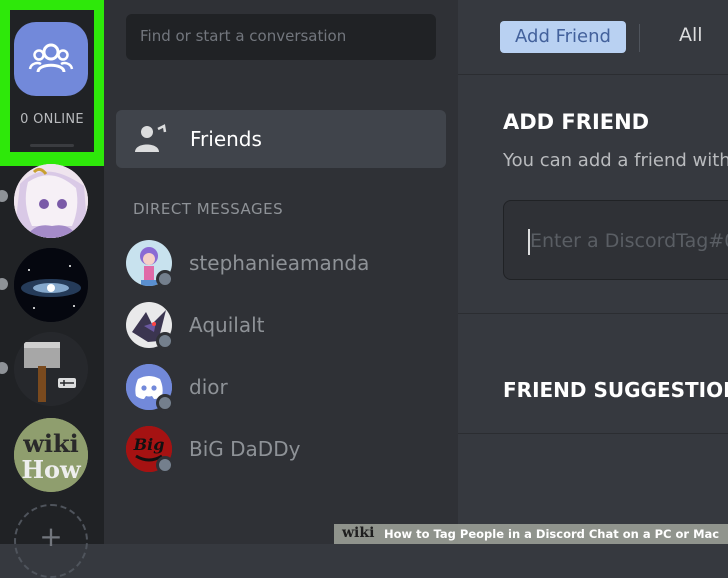 The height and width of the screenshot is (578, 728). Describe the element at coordinates (563, 37) in the screenshot. I see `add-friend-tab: Add Friend` at that location.